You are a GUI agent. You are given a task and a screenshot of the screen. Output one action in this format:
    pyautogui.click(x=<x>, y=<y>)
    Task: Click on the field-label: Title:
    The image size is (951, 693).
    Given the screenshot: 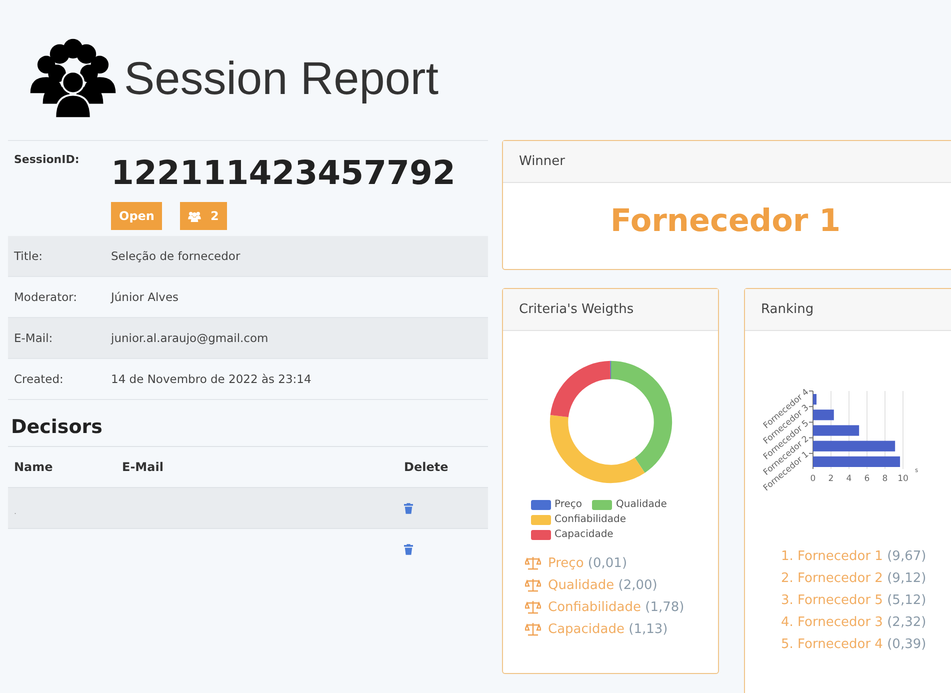 What is the action you would take?
    pyautogui.click(x=29, y=256)
    